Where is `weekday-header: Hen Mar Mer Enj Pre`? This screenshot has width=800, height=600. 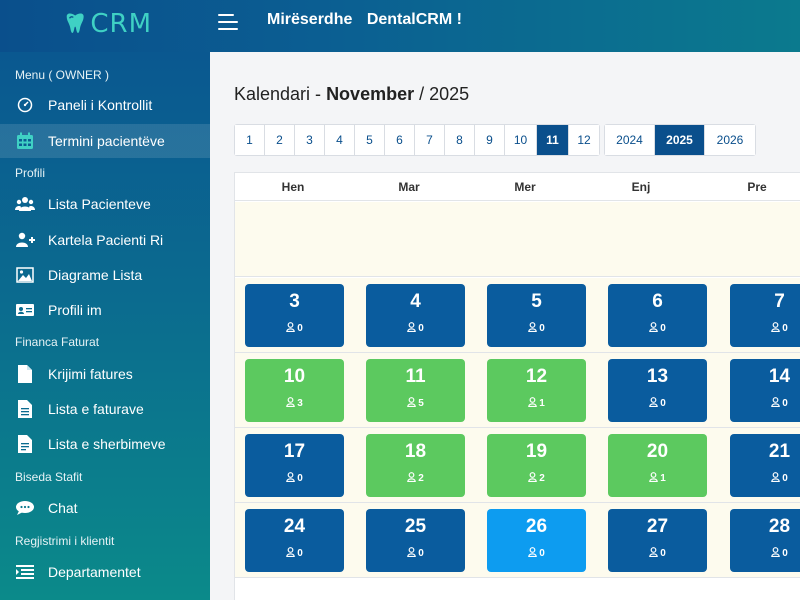
weekday-header: Hen Mar Mer Enj Pre is located at coordinates (517, 187).